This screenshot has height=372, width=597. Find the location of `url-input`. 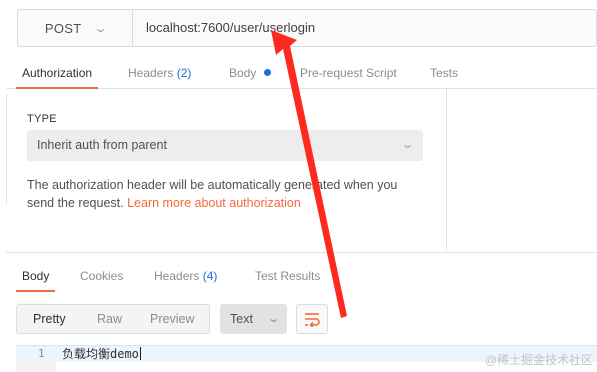

url-input is located at coordinates (356, 27).